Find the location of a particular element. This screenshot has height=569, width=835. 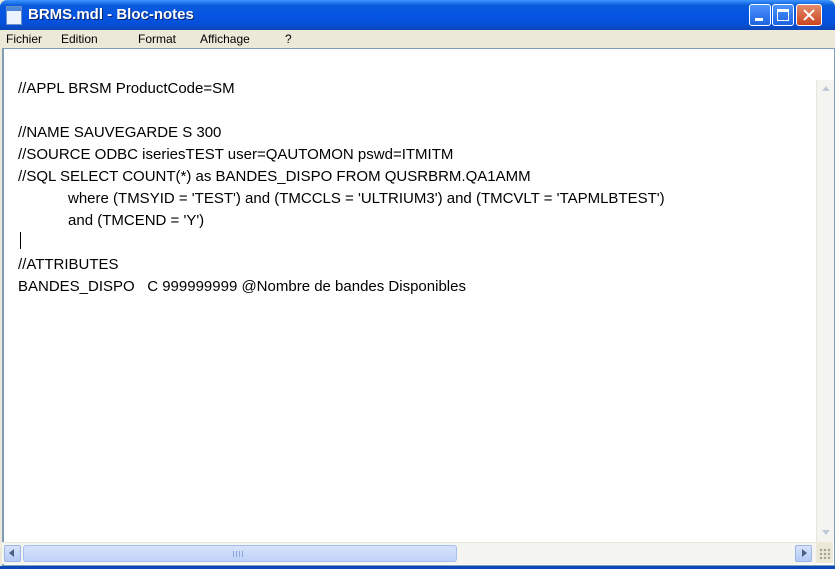

editor-line: //APPL BRSM ProductCode=SM is located at coordinates (126, 88).